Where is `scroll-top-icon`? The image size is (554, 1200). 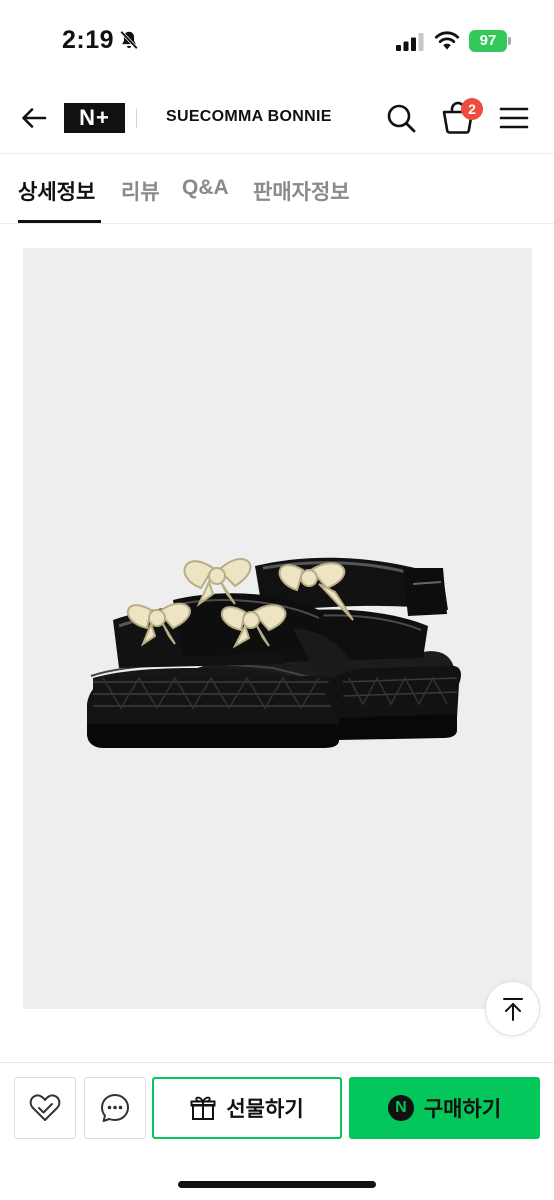
scroll-top-icon is located at coordinates (512, 1009).